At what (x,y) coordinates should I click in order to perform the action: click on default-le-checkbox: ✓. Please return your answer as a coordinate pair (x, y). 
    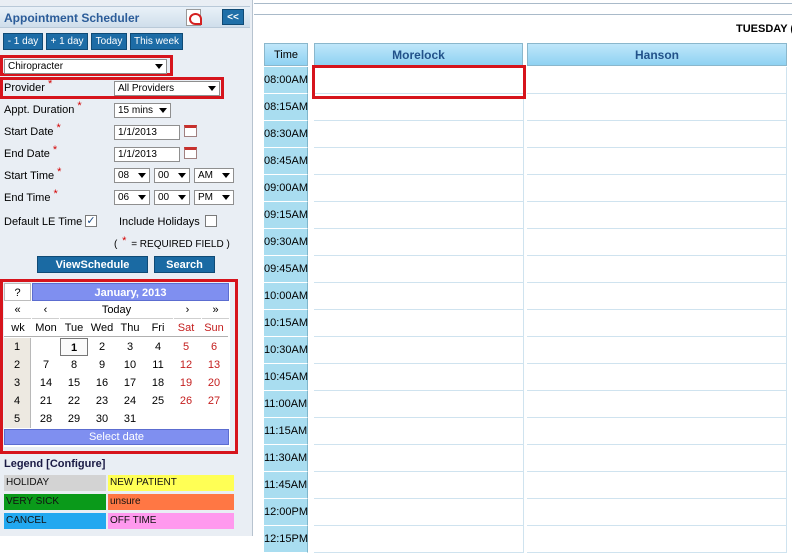
    Looking at the image, I should click on (91, 221).